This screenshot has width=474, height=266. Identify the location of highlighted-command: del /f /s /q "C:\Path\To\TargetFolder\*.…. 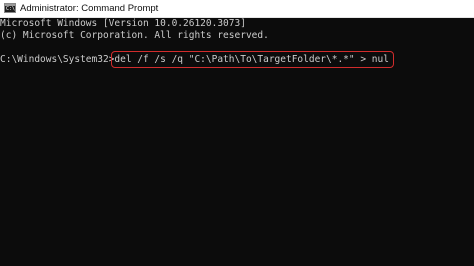
(252, 59).